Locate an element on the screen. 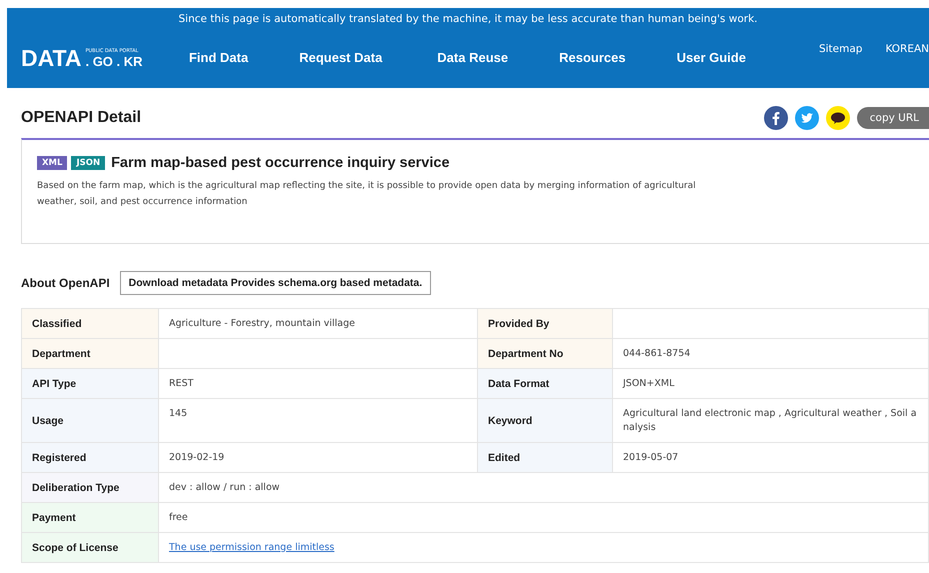  label-cell: Data Format is located at coordinates (545, 383).